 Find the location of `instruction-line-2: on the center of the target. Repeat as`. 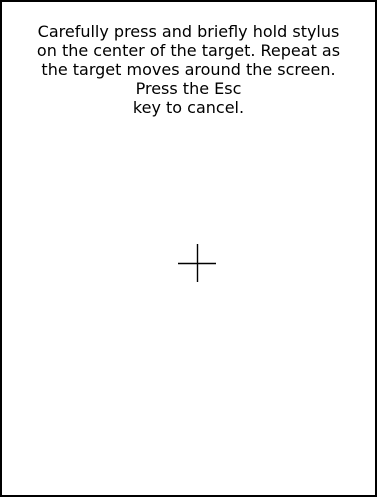

instruction-line-2: on the center of the target. Repeat as is located at coordinates (188, 50).